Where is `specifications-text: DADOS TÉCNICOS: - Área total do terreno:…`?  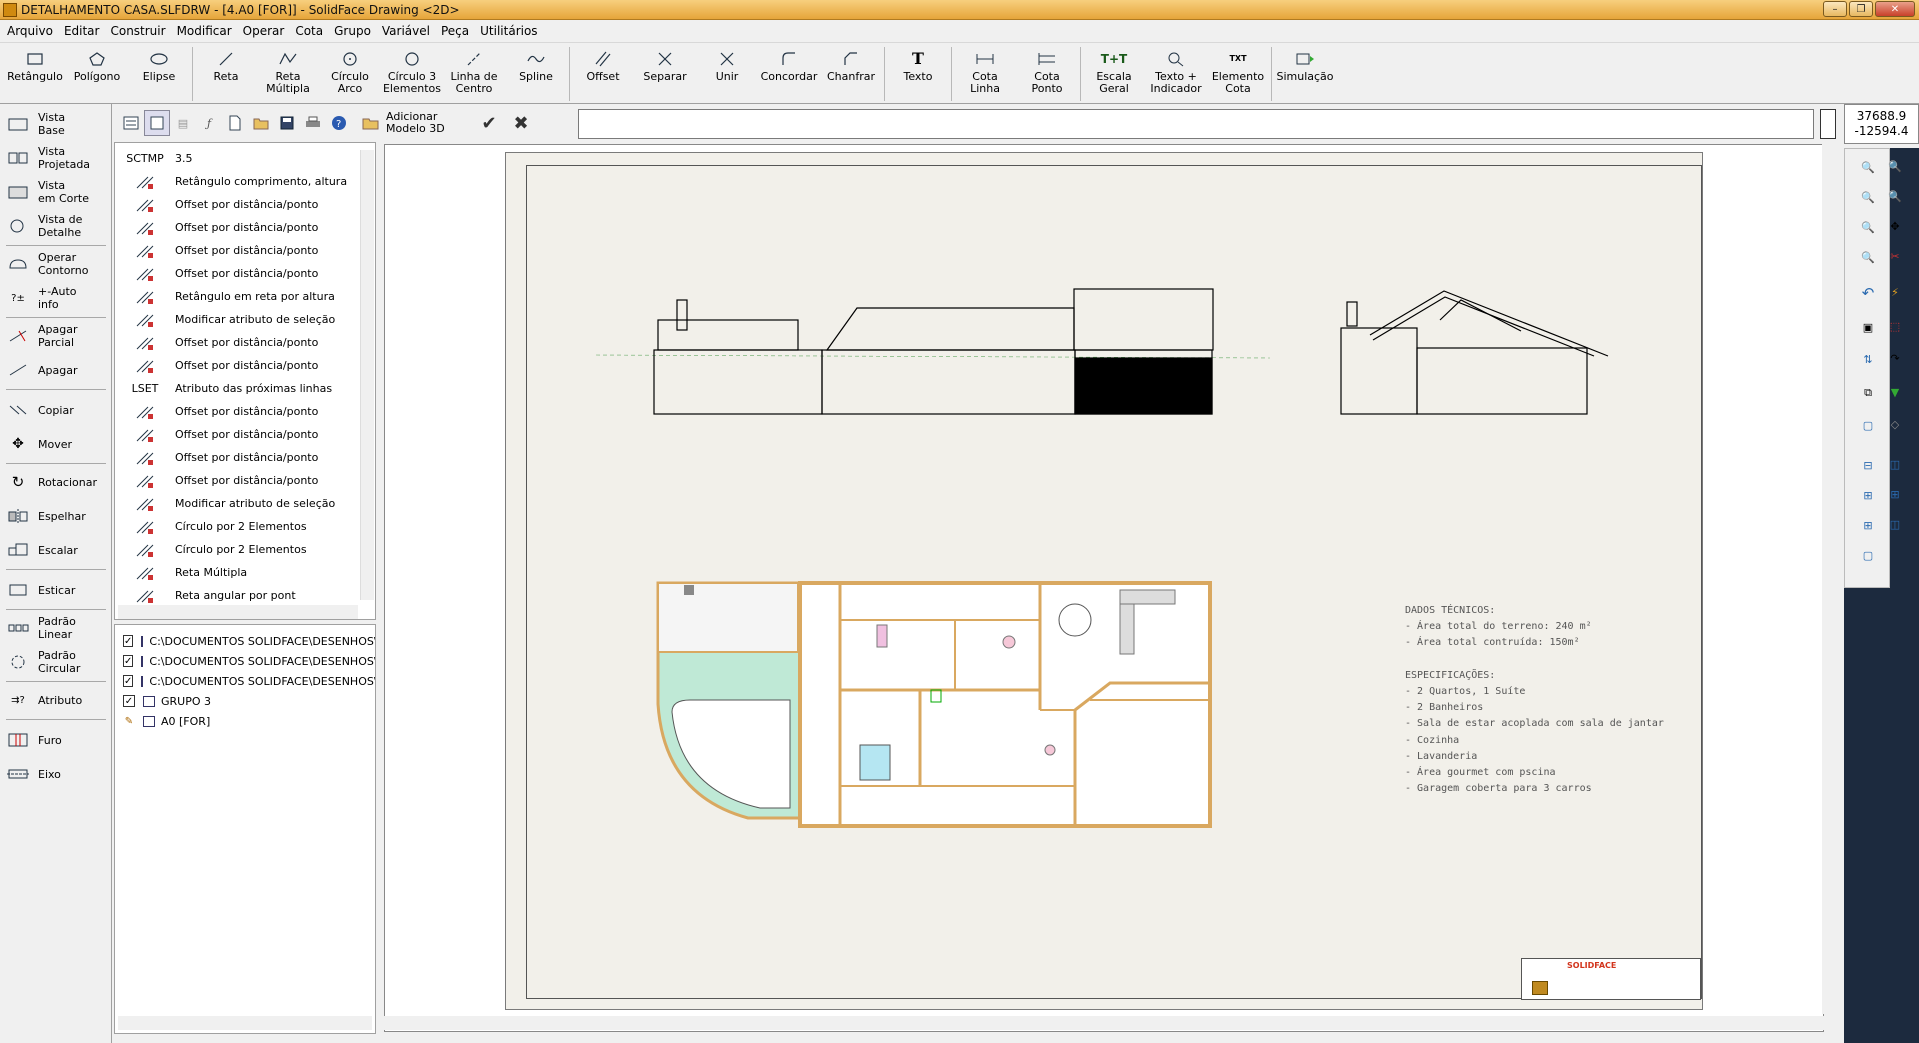
specifications-text: DADOS TÉCNICOS: - Área total do terreno:… is located at coordinates (1534, 700).